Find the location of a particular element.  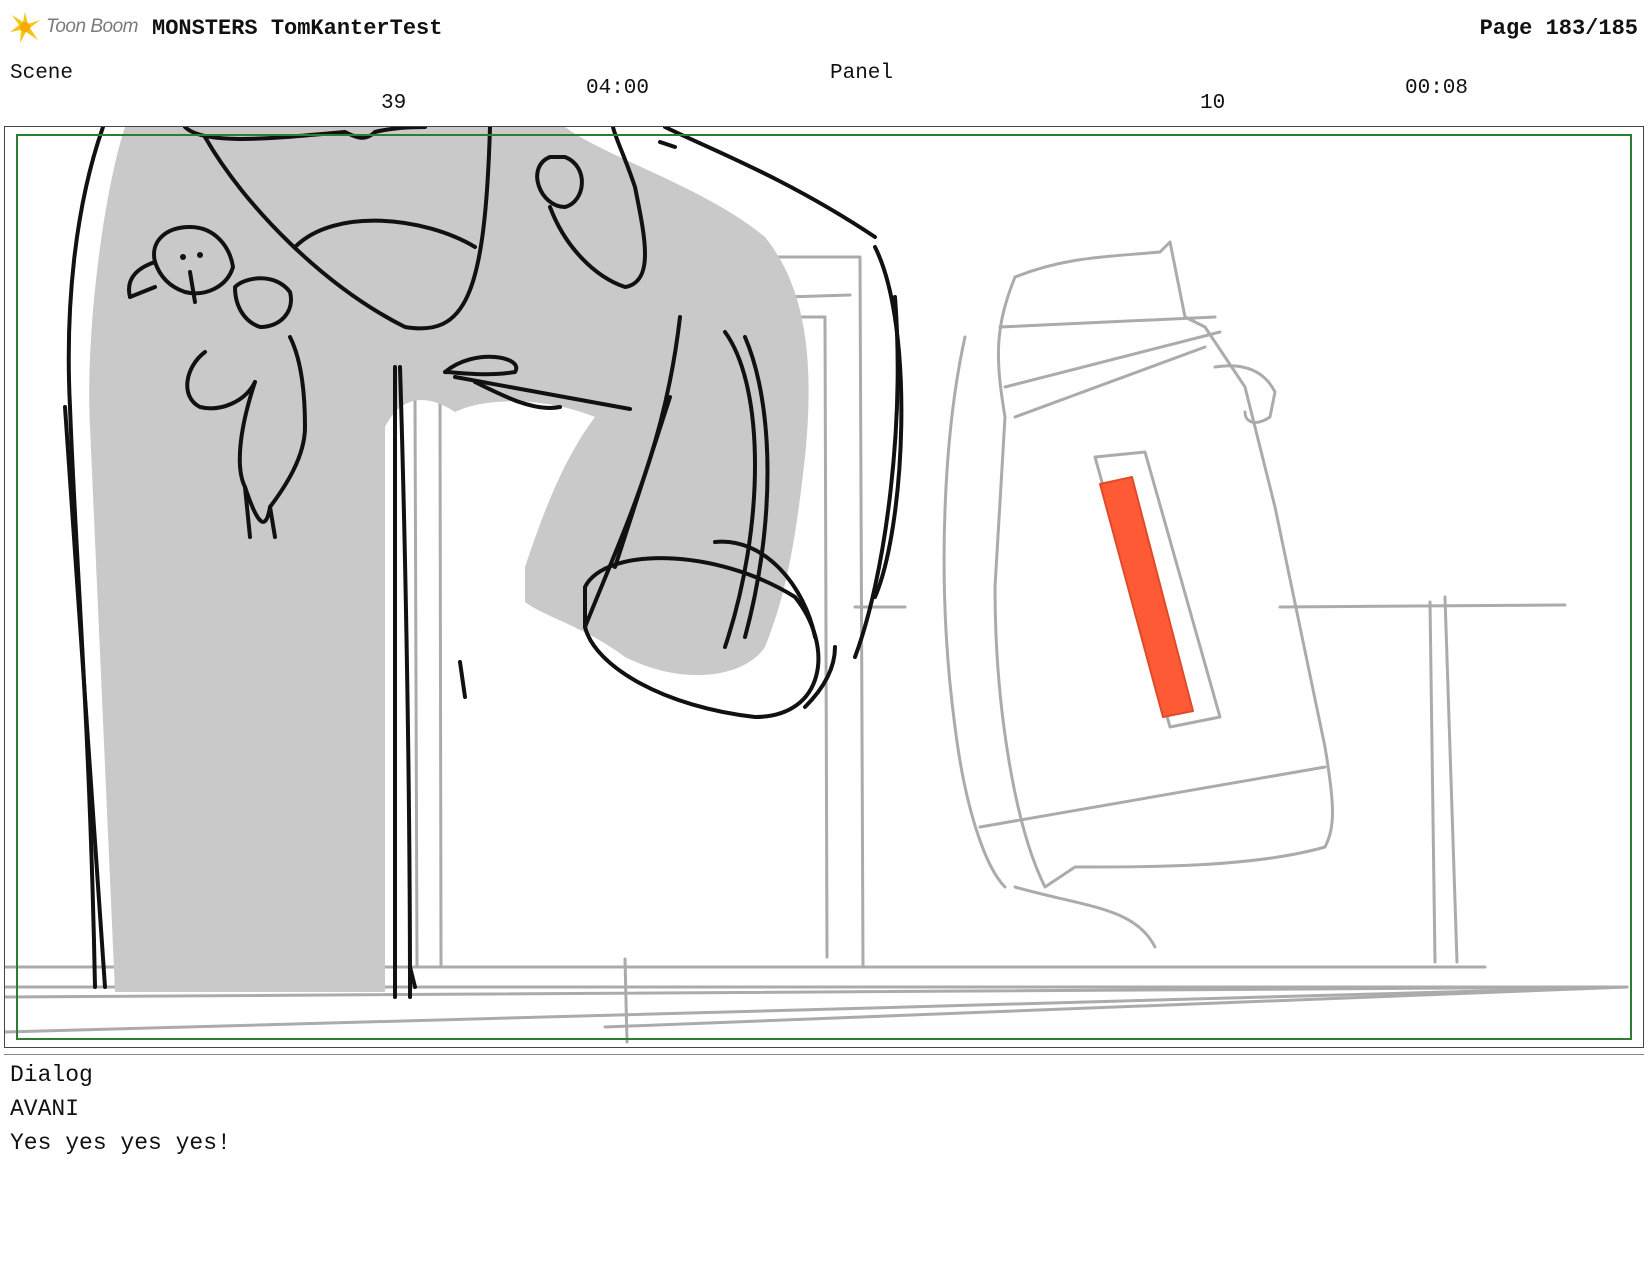

dialog-label: Dialog is located at coordinates (51, 1075).